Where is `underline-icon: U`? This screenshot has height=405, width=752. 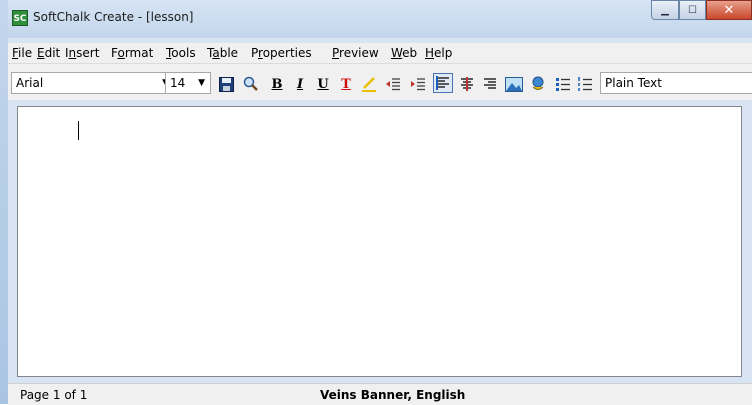
underline-icon: U is located at coordinates (323, 84).